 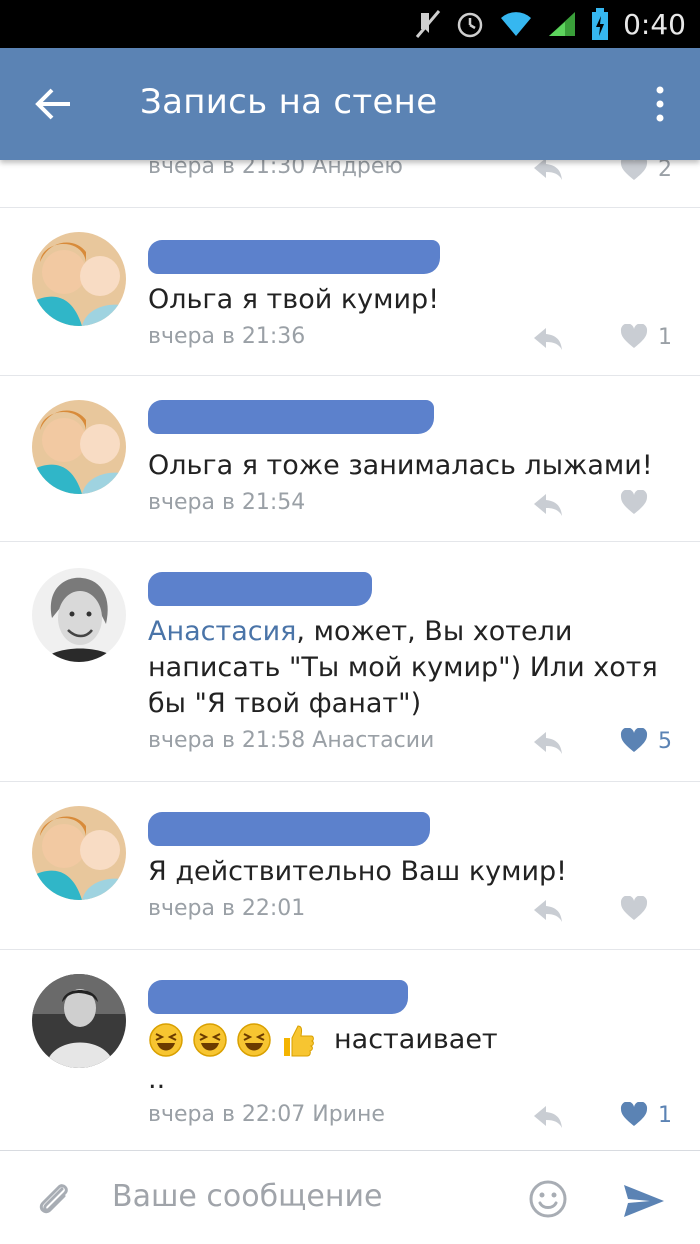 What do you see at coordinates (291, 740) in the screenshot?
I see `comment-meta: вчера в 21:58 Анастасии` at bounding box center [291, 740].